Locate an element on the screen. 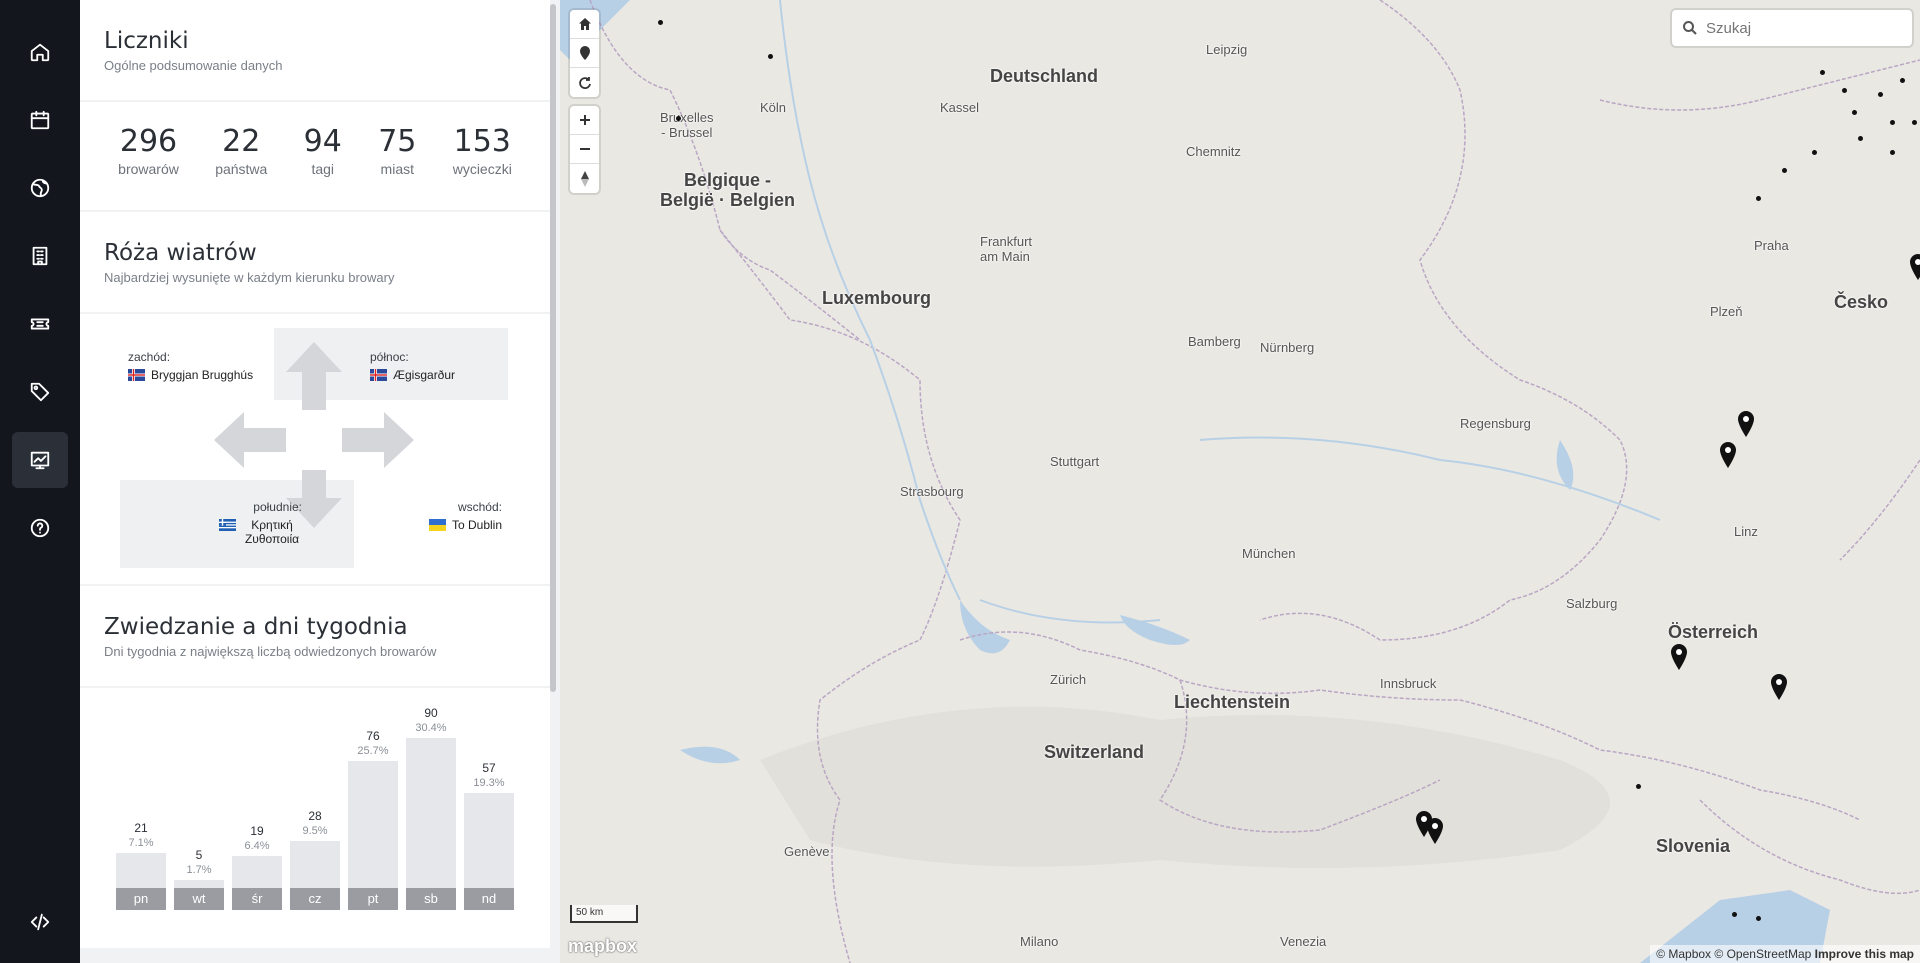 This screenshot has height=963, width=1920. map-label-city: Köln is located at coordinates (773, 107).